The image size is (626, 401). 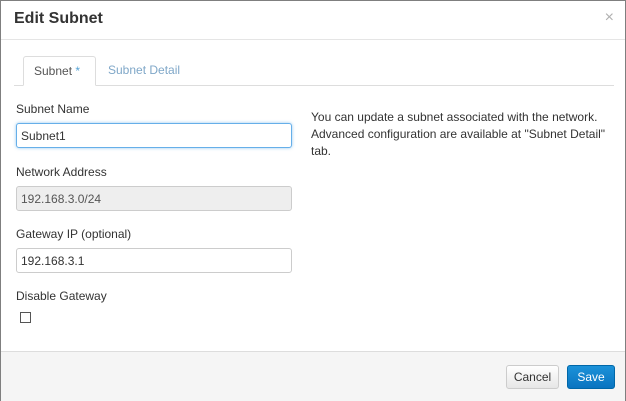 I want to click on close-icon: ×, so click(x=609, y=18).